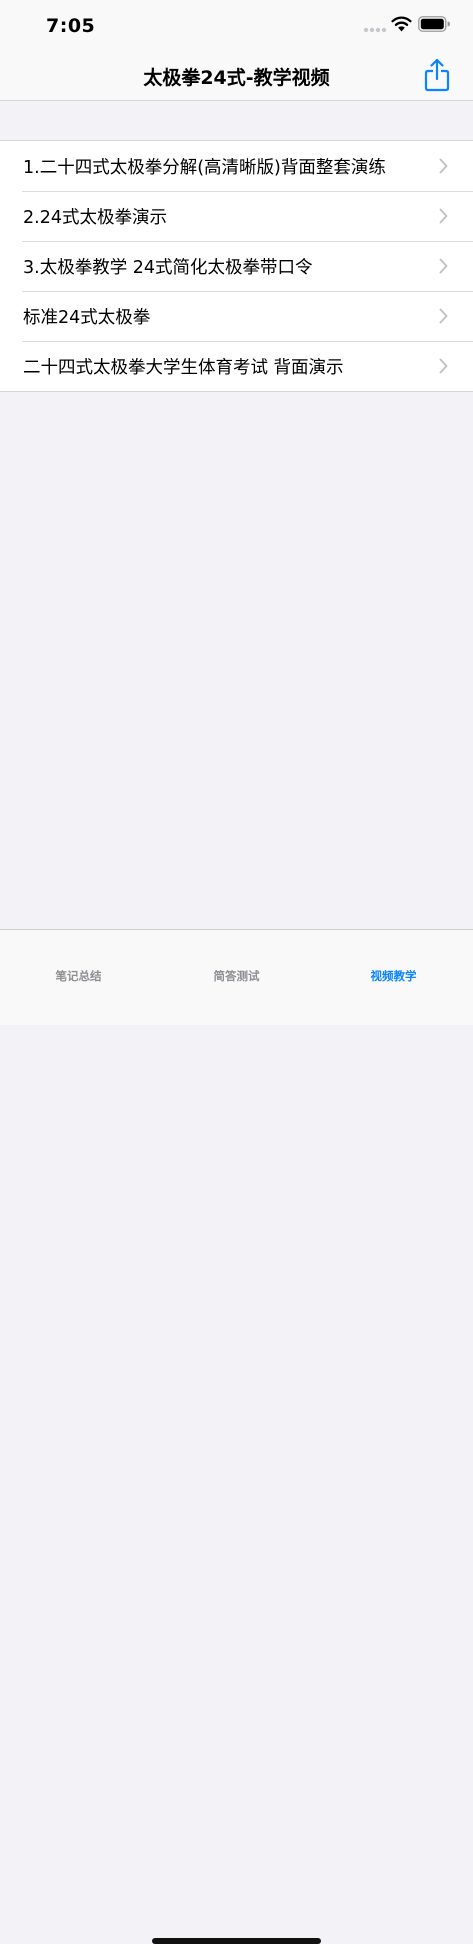 This screenshot has height=1944, width=473. What do you see at coordinates (437, 75) in the screenshot?
I see `share-icon` at bounding box center [437, 75].